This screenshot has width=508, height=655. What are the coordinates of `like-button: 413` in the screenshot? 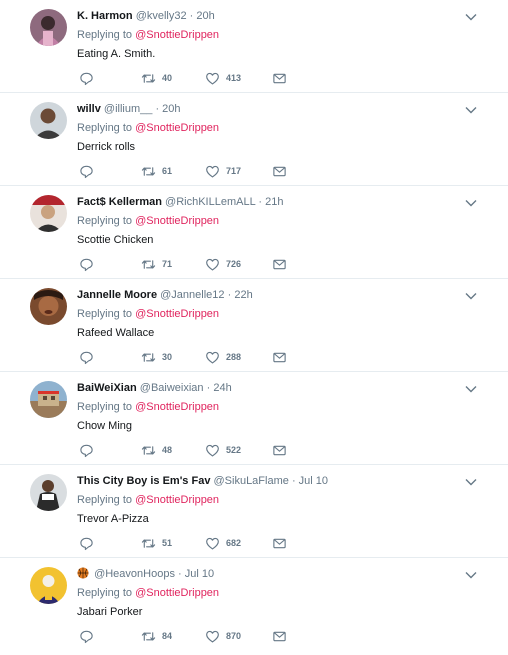 It's located at (223, 78).